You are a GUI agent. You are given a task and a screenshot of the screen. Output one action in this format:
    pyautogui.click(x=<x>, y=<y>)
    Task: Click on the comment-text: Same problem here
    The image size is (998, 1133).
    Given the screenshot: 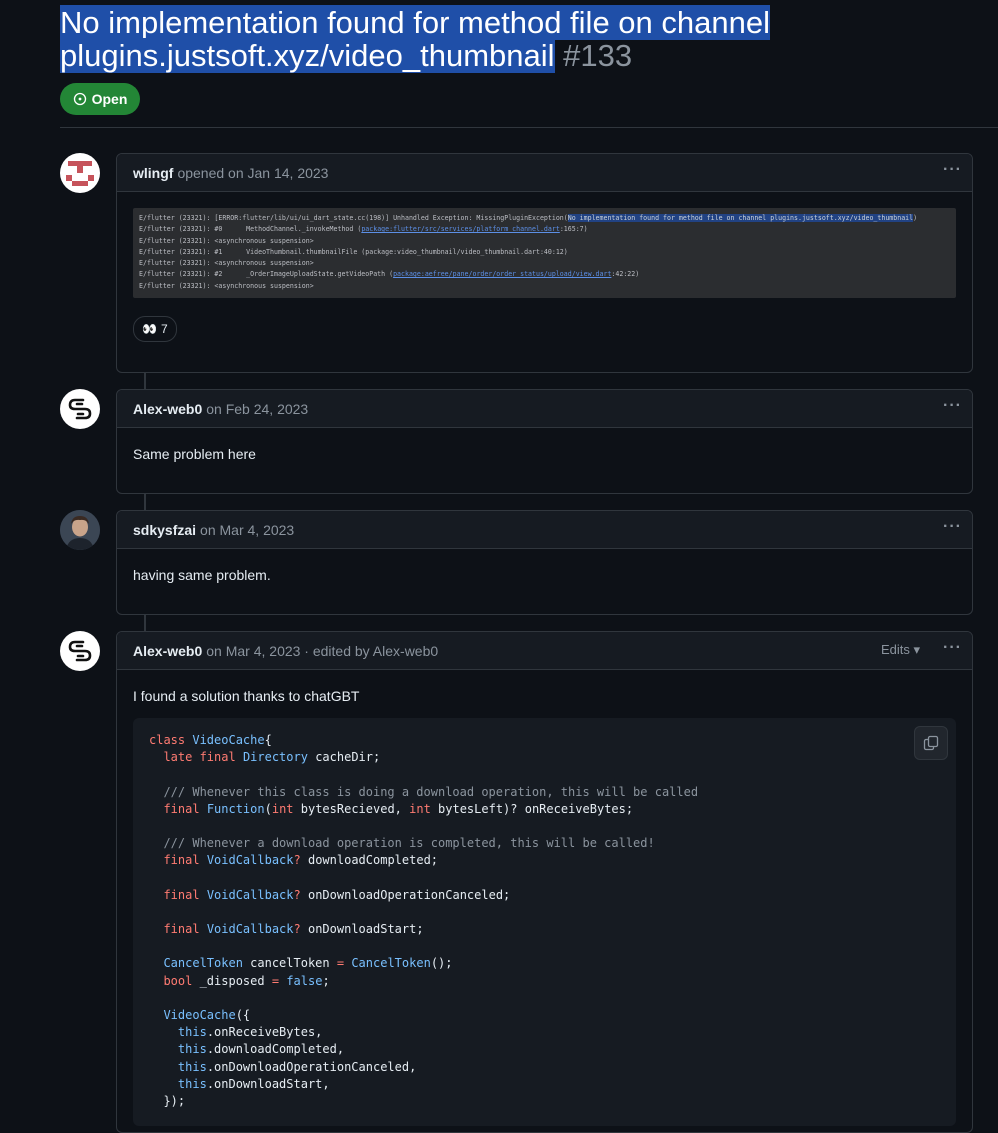 What is the action you would take?
    pyautogui.click(x=194, y=454)
    